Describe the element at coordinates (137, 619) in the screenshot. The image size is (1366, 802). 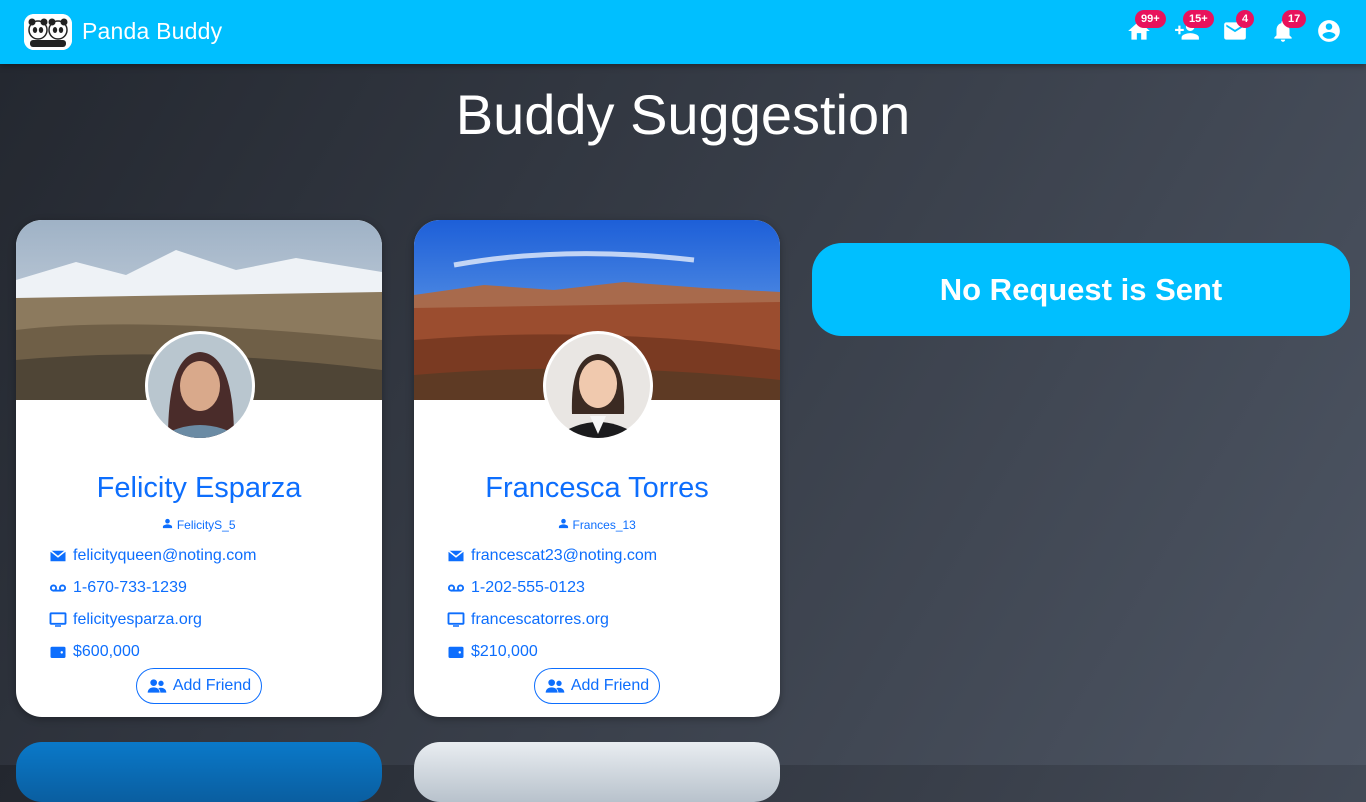
I see `website-text: felicityesparza.org` at that location.